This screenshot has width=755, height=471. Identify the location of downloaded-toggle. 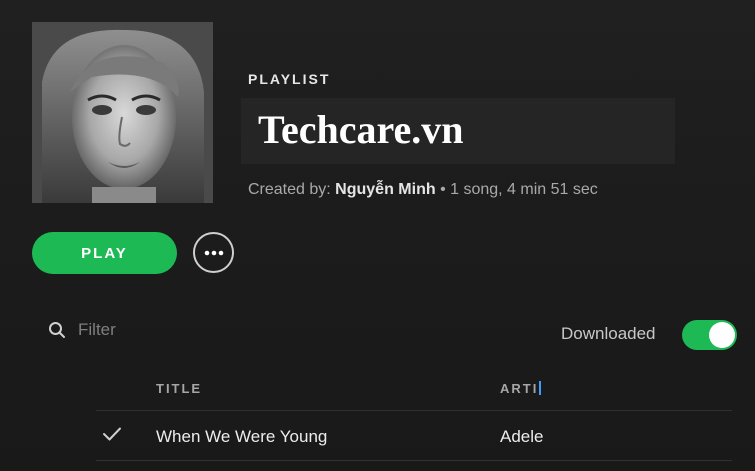
(709, 335).